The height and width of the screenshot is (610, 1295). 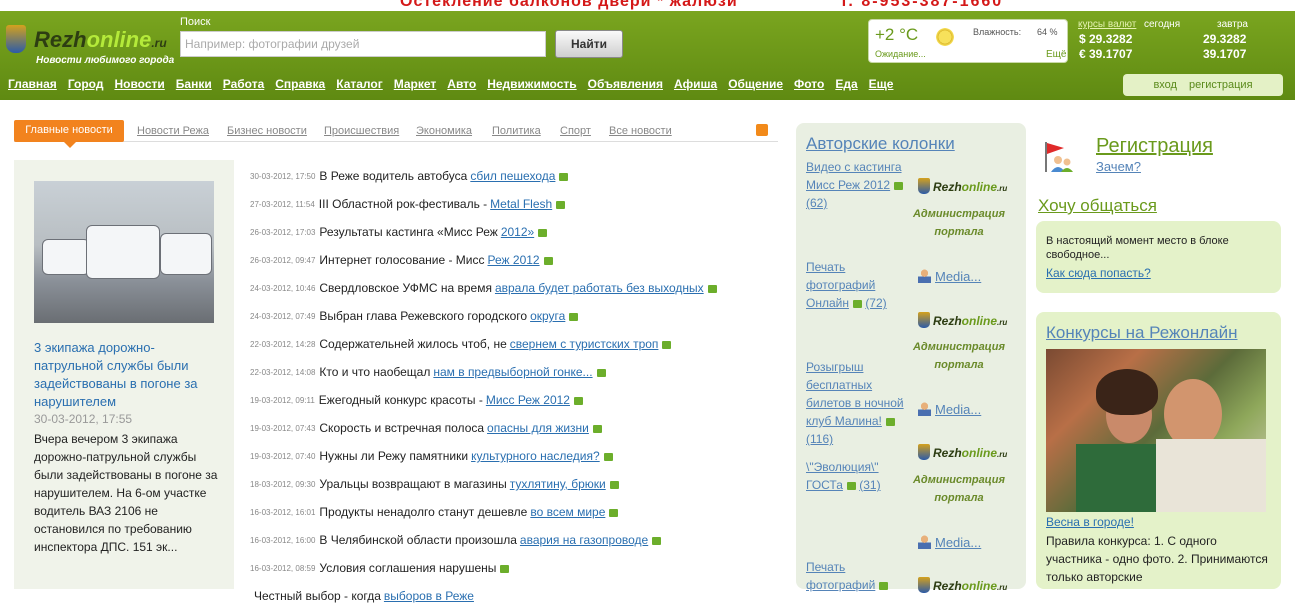 I want to click on news-link: авария на газопроводе, so click(x=584, y=540).